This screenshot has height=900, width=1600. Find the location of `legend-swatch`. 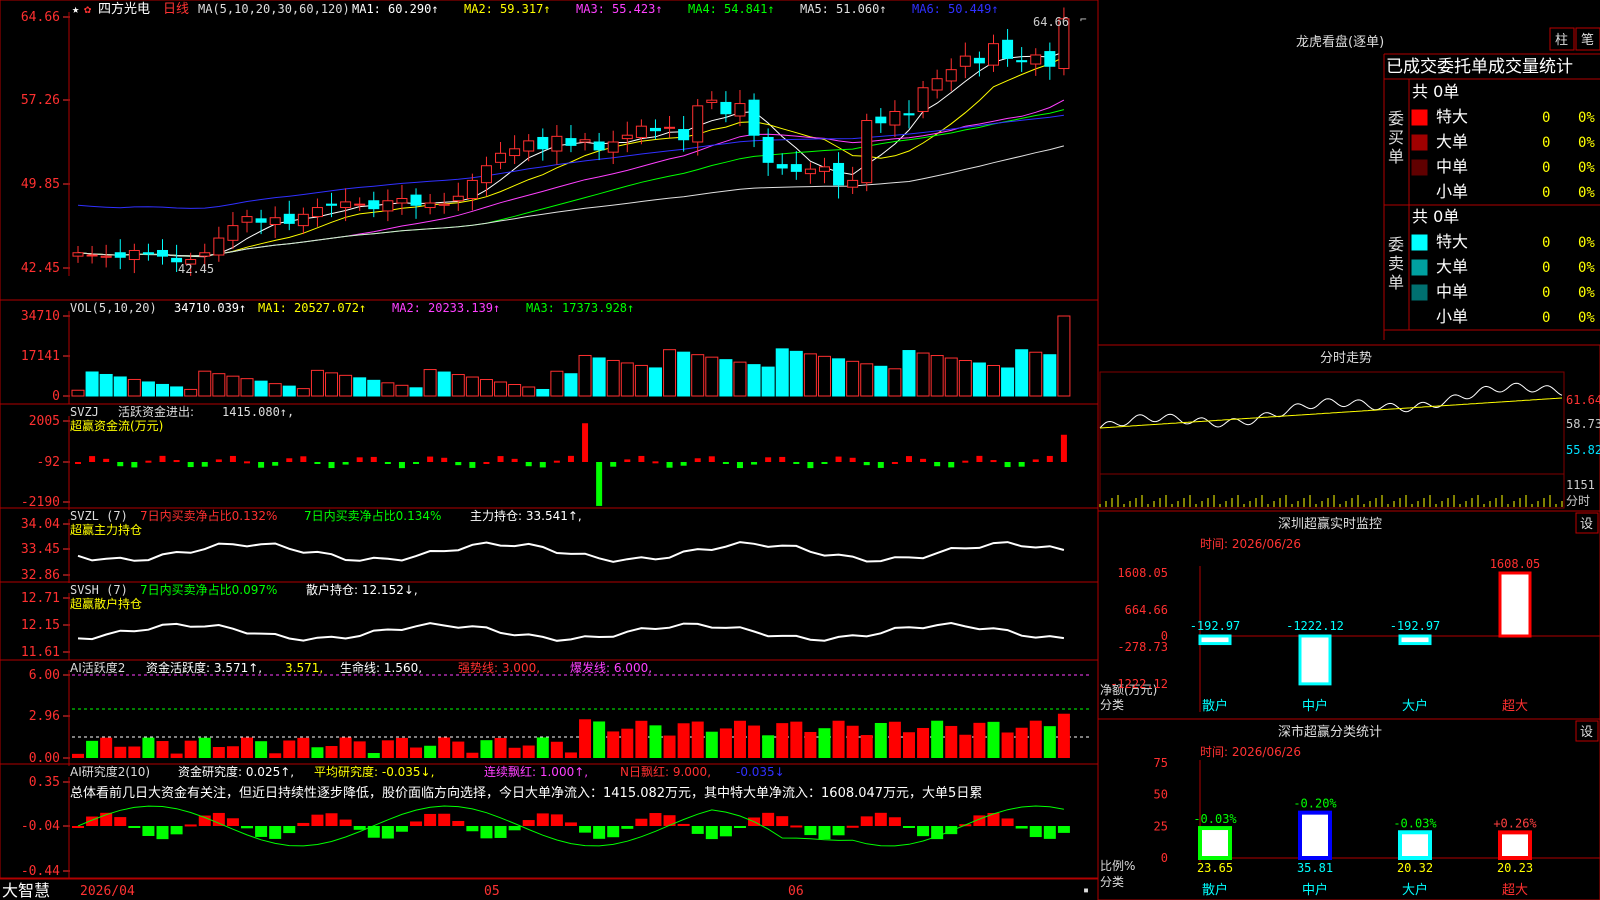

legend-swatch is located at coordinates (1419, 117).